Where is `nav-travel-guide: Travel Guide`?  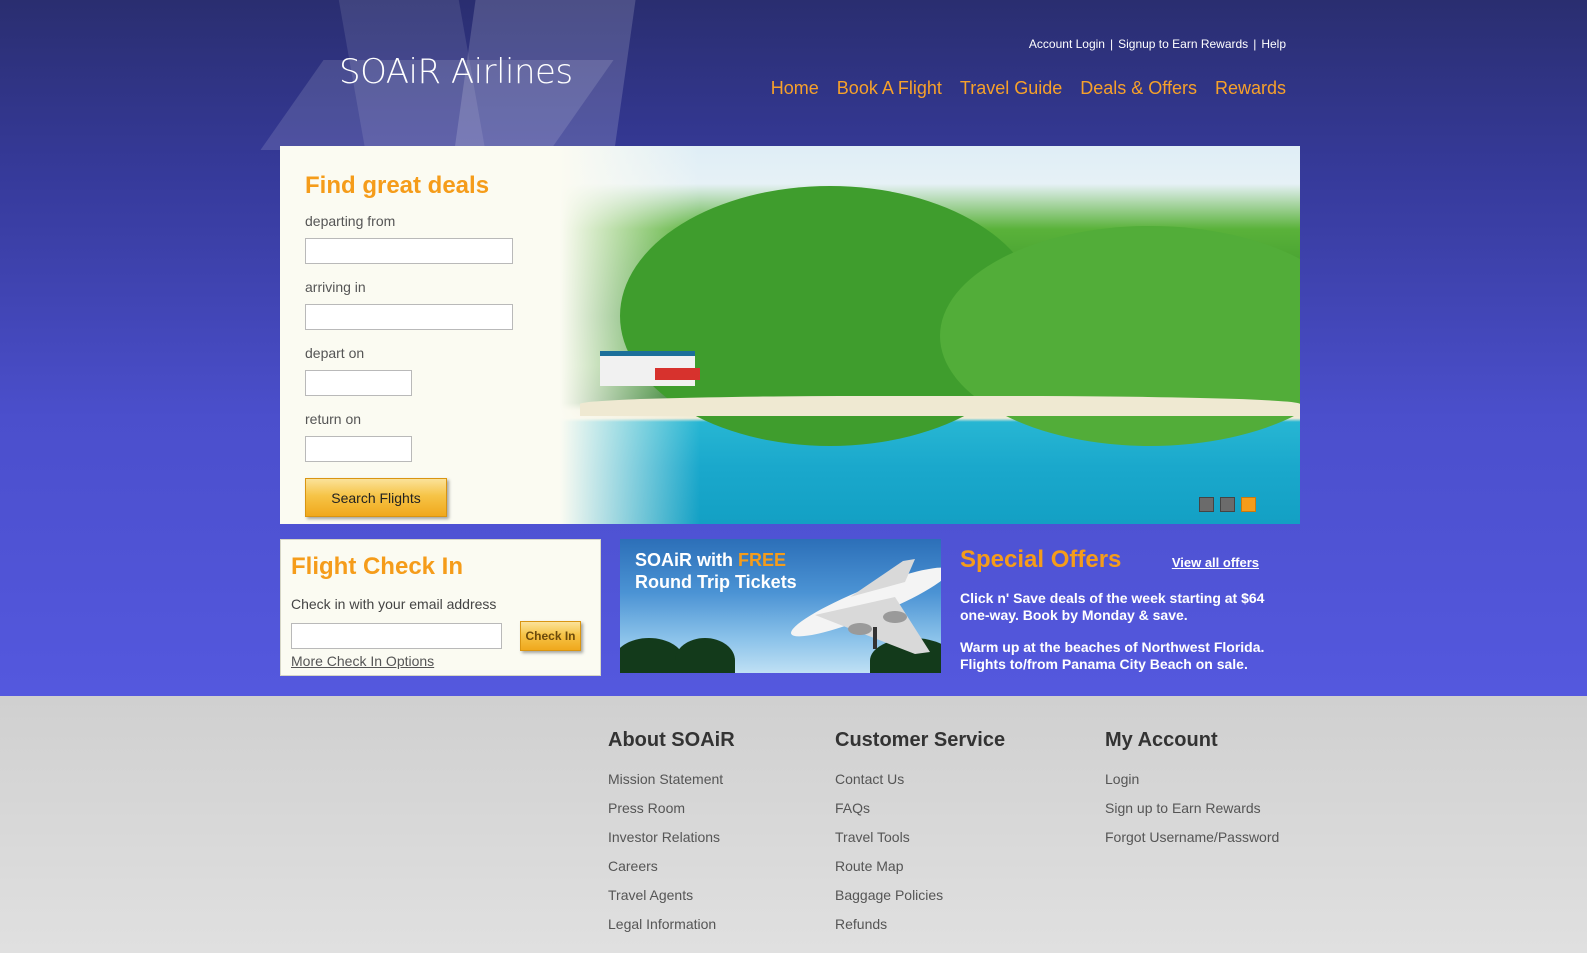 nav-travel-guide: Travel Guide is located at coordinates (1011, 88).